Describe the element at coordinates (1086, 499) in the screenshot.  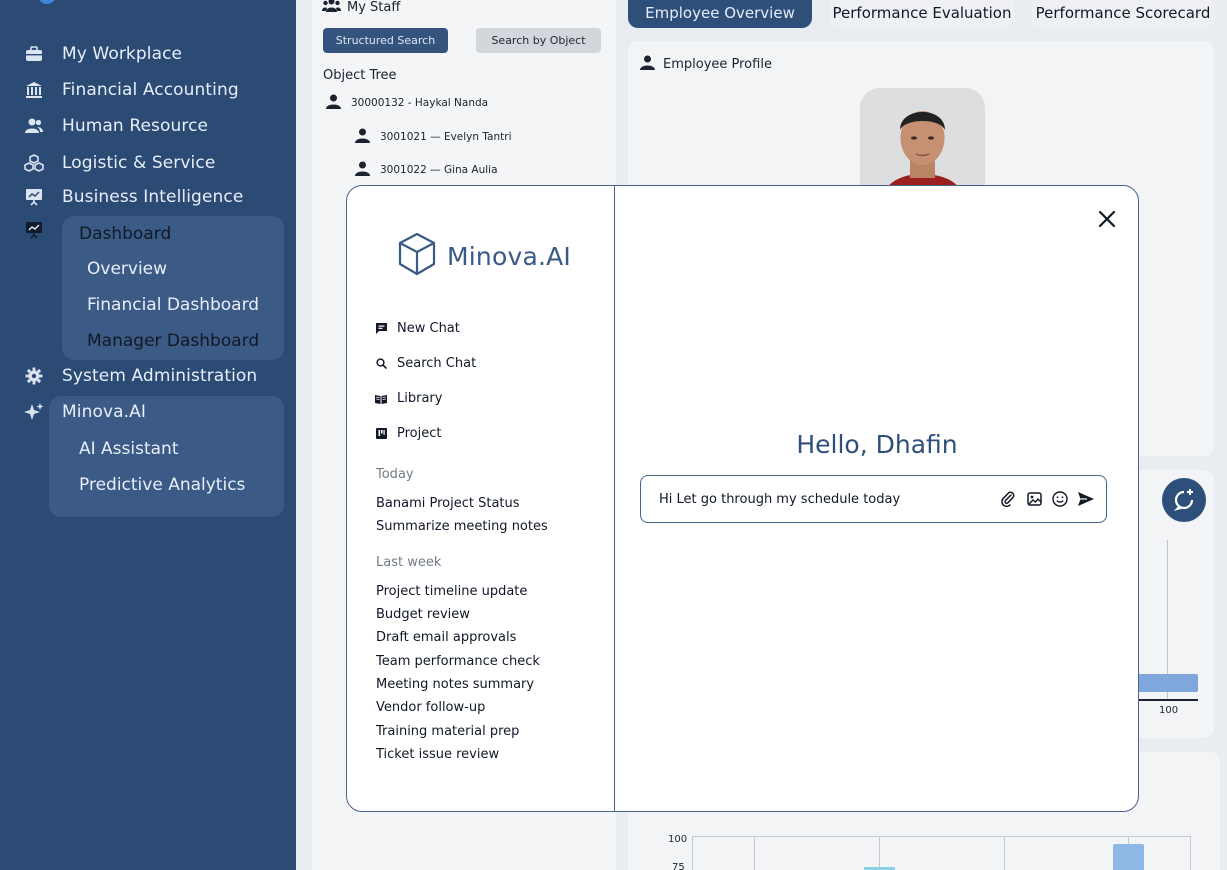
I see `send-icon` at that location.